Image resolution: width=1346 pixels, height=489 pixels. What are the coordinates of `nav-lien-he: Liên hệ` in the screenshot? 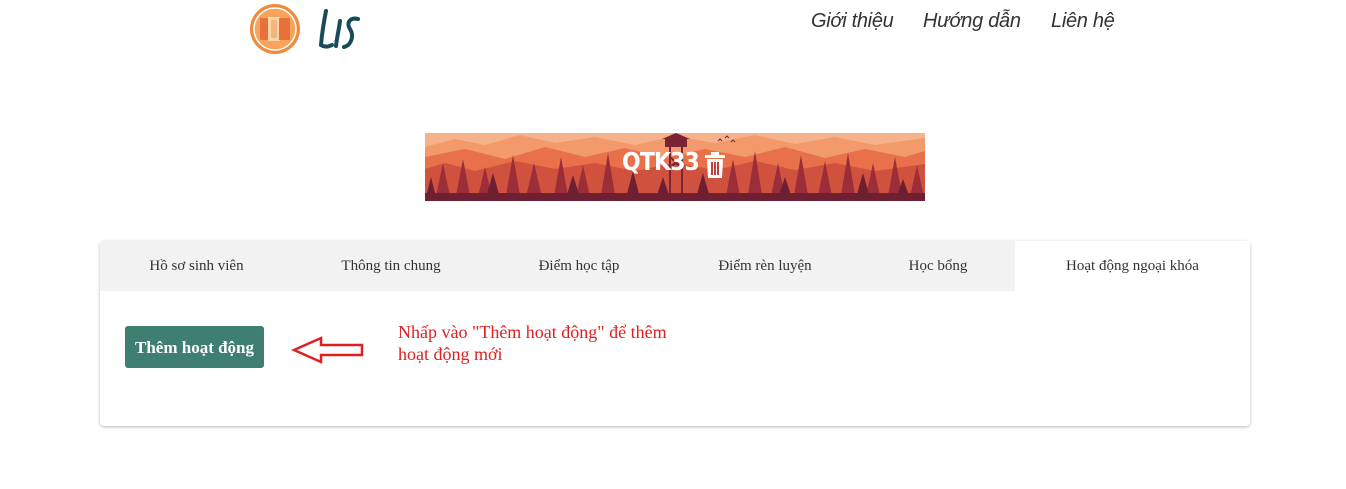 It's located at (1083, 21).